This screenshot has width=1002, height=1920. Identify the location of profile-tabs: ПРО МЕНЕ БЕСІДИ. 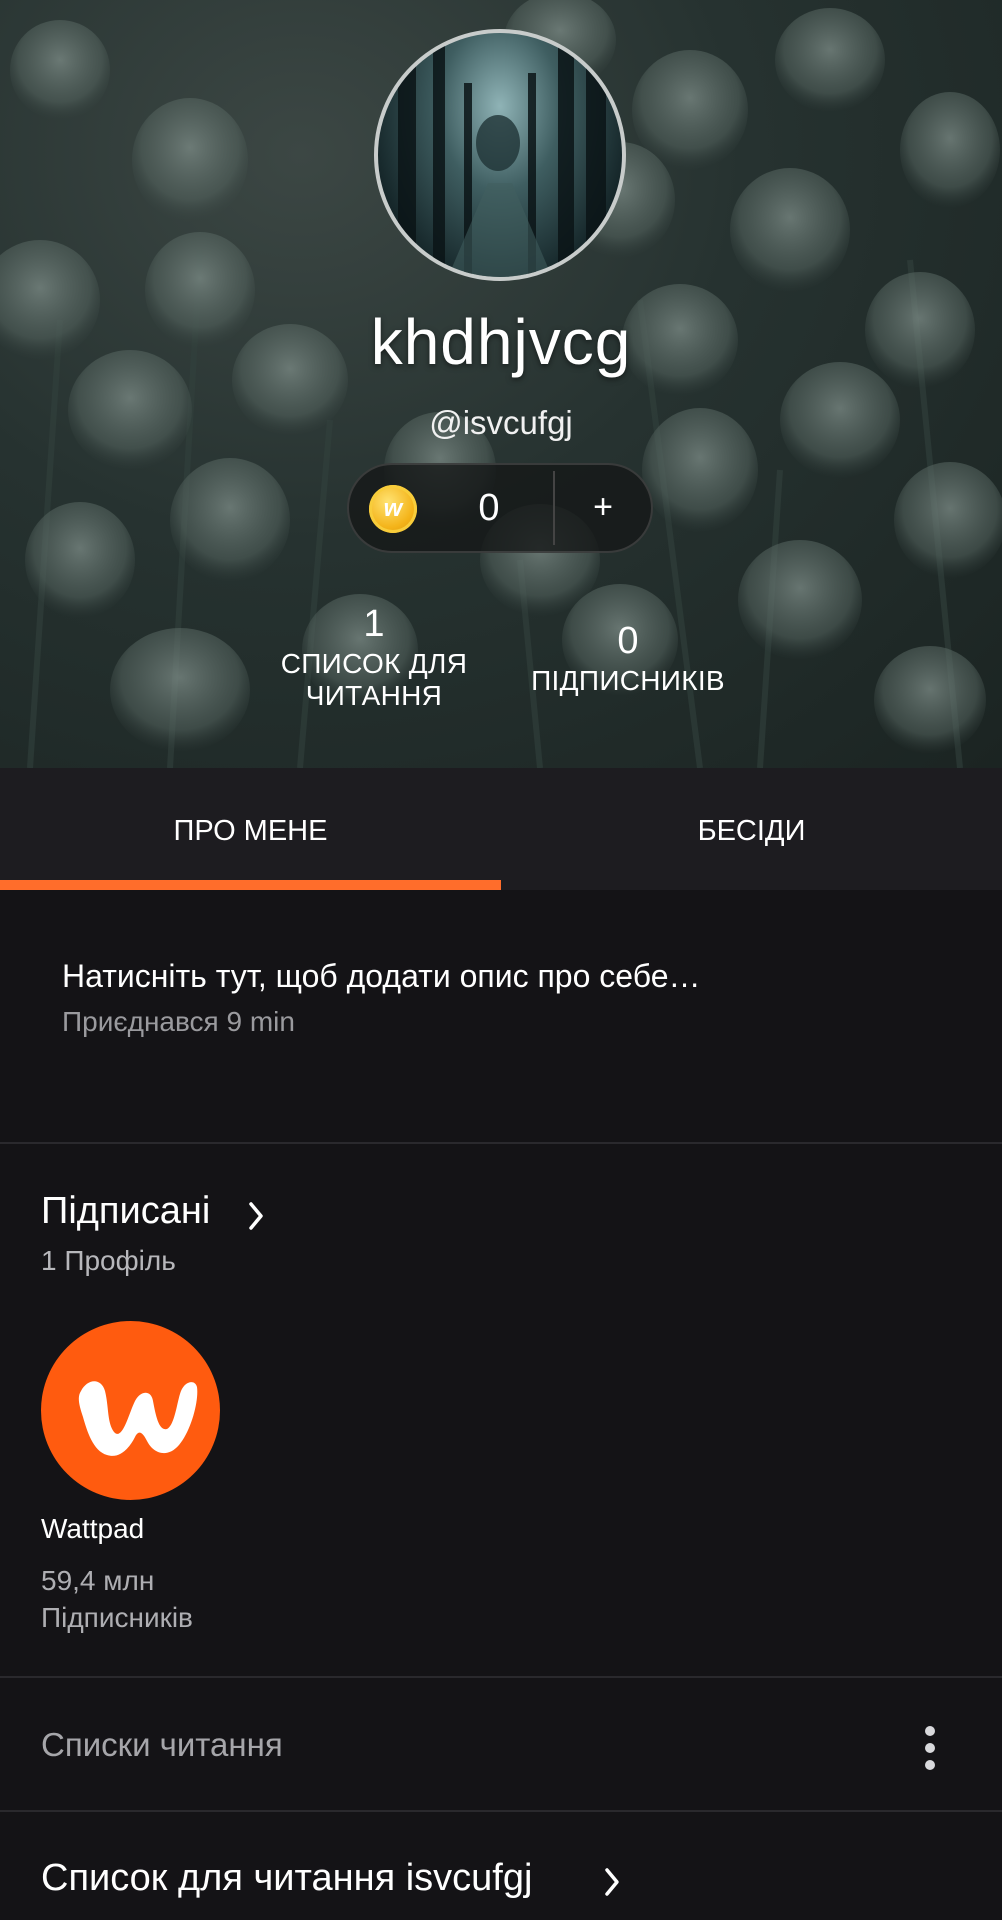
(501, 829).